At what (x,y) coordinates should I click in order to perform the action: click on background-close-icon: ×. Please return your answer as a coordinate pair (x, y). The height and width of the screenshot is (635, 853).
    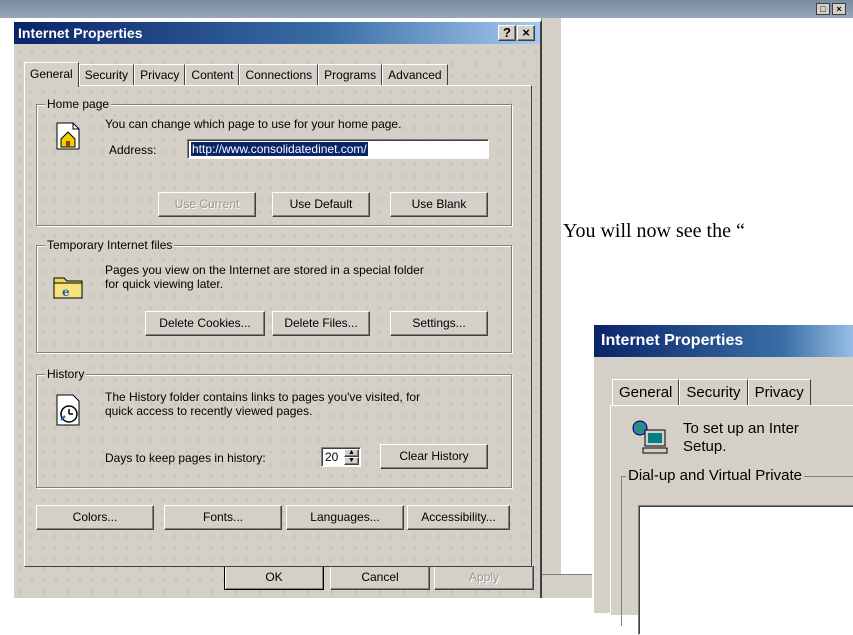
    Looking at the image, I should click on (839, 9).